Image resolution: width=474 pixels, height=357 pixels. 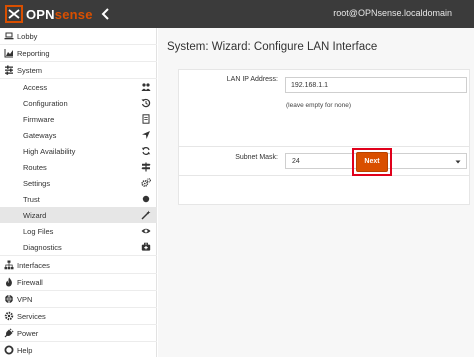 I want to click on sidebar-item-reporting: Reporting, so click(x=78, y=53).